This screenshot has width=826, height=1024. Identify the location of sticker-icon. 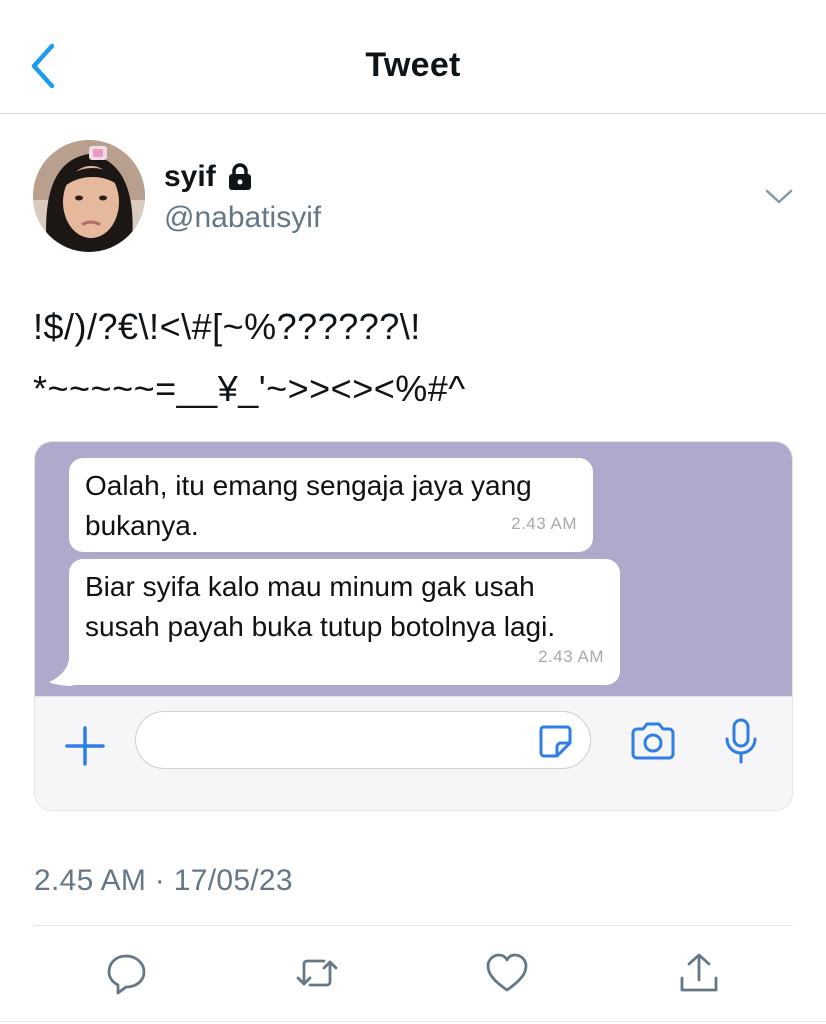
(555, 741).